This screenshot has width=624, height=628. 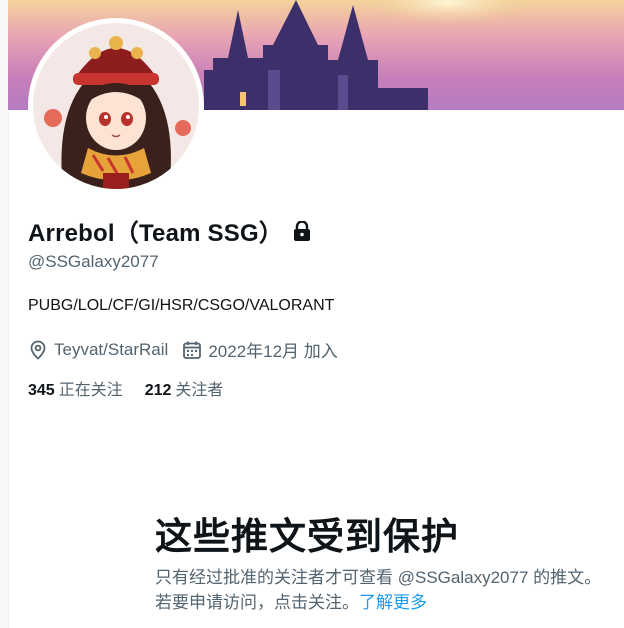 I want to click on profile-meta: Teyvat/StarRail 2022年12月 加入, so click(x=190, y=349).